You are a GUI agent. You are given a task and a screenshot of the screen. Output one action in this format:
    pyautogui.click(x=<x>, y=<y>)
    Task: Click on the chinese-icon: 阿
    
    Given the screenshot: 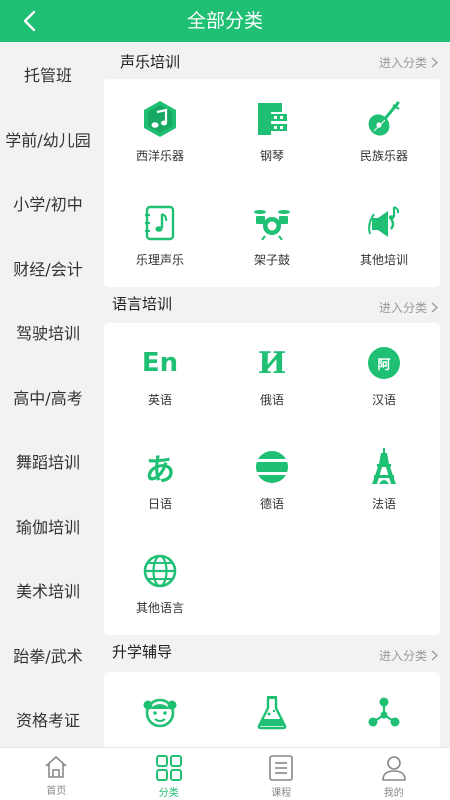 What is the action you would take?
    pyautogui.click(x=384, y=363)
    